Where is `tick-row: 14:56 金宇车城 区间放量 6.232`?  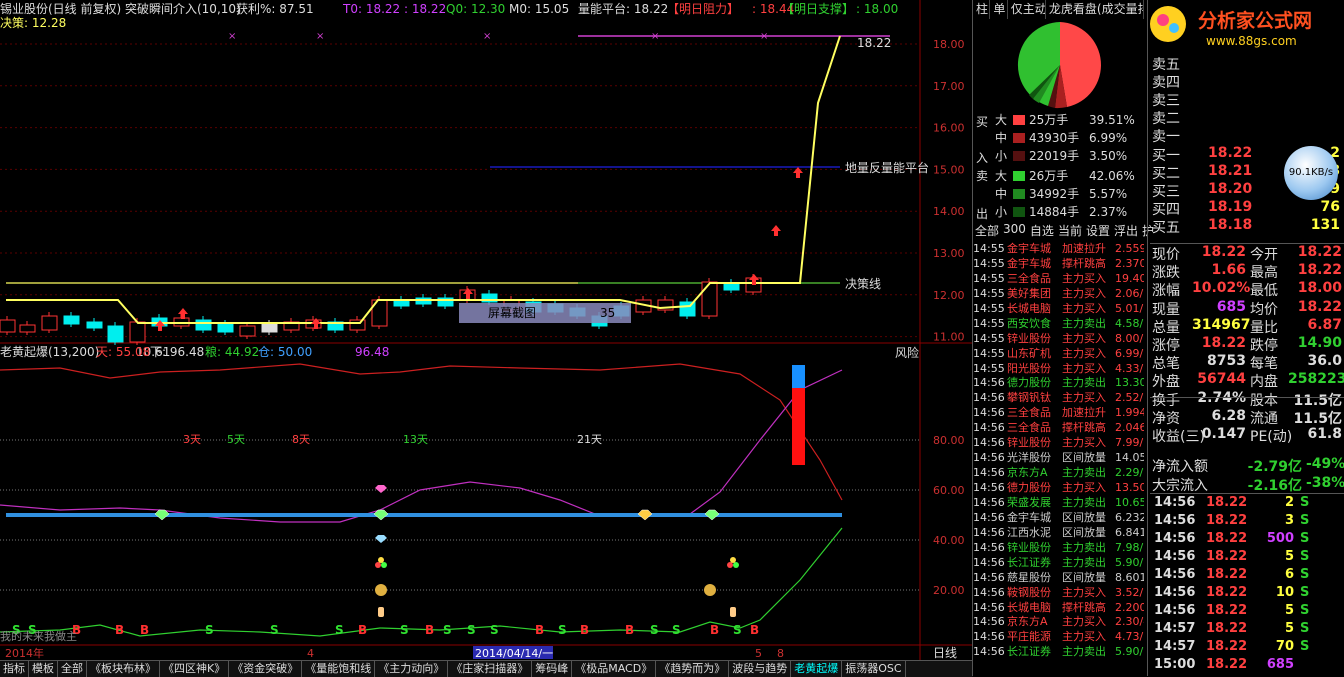 tick-row: 14:56 金宇车城 区间放量 6.232 is located at coordinates (1058, 517).